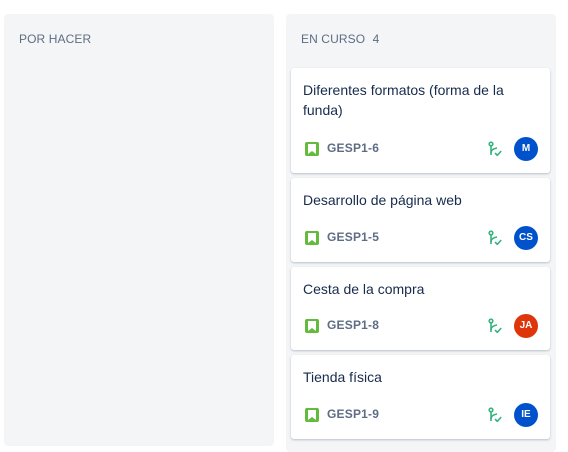 Image resolution: width=568 pixels, height=452 pixels. What do you see at coordinates (364, 289) in the screenshot?
I see `issue-summary: Cesta de la compra` at bounding box center [364, 289].